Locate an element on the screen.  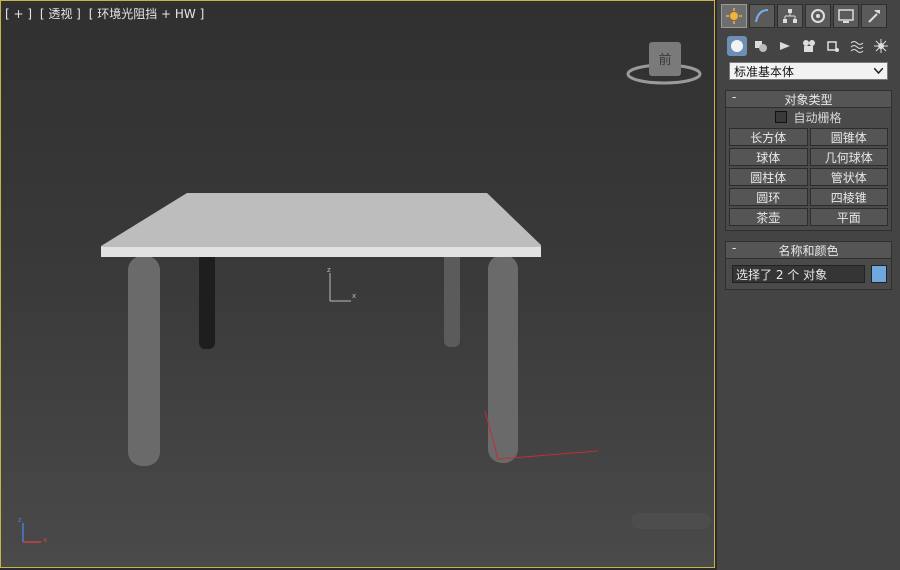
spacewarps-icon is located at coordinates (857, 47).